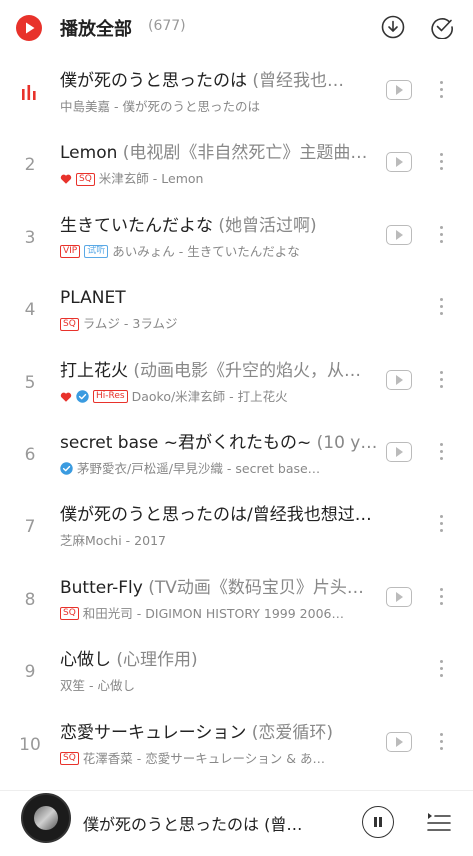  What do you see at coordinates (378, 822) in the screenshot?
I see `pause-button` at bounding box center [378, 822].